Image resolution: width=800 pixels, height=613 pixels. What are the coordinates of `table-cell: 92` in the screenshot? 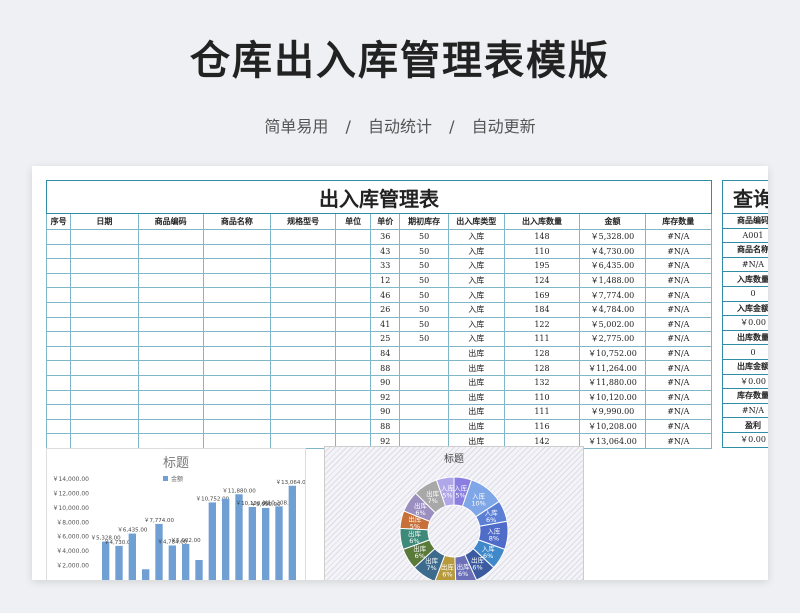 It's located at (385, 397).